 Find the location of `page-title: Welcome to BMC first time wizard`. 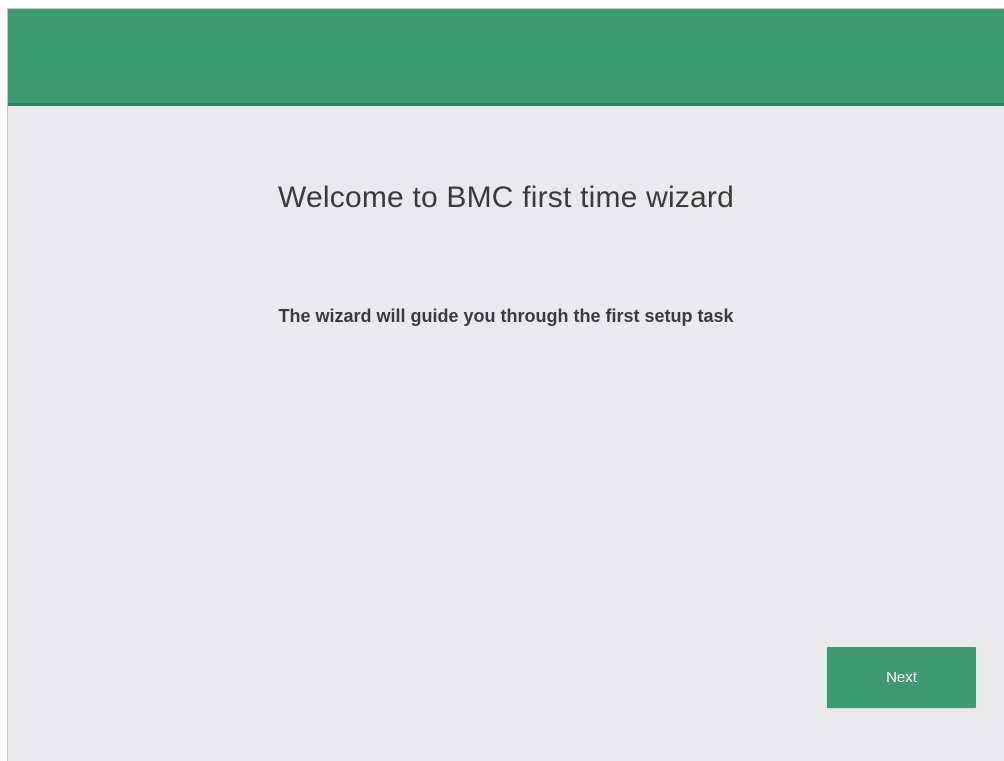

page-title: Welcome to BMC first time wizard is located at coordinates (506, 197).